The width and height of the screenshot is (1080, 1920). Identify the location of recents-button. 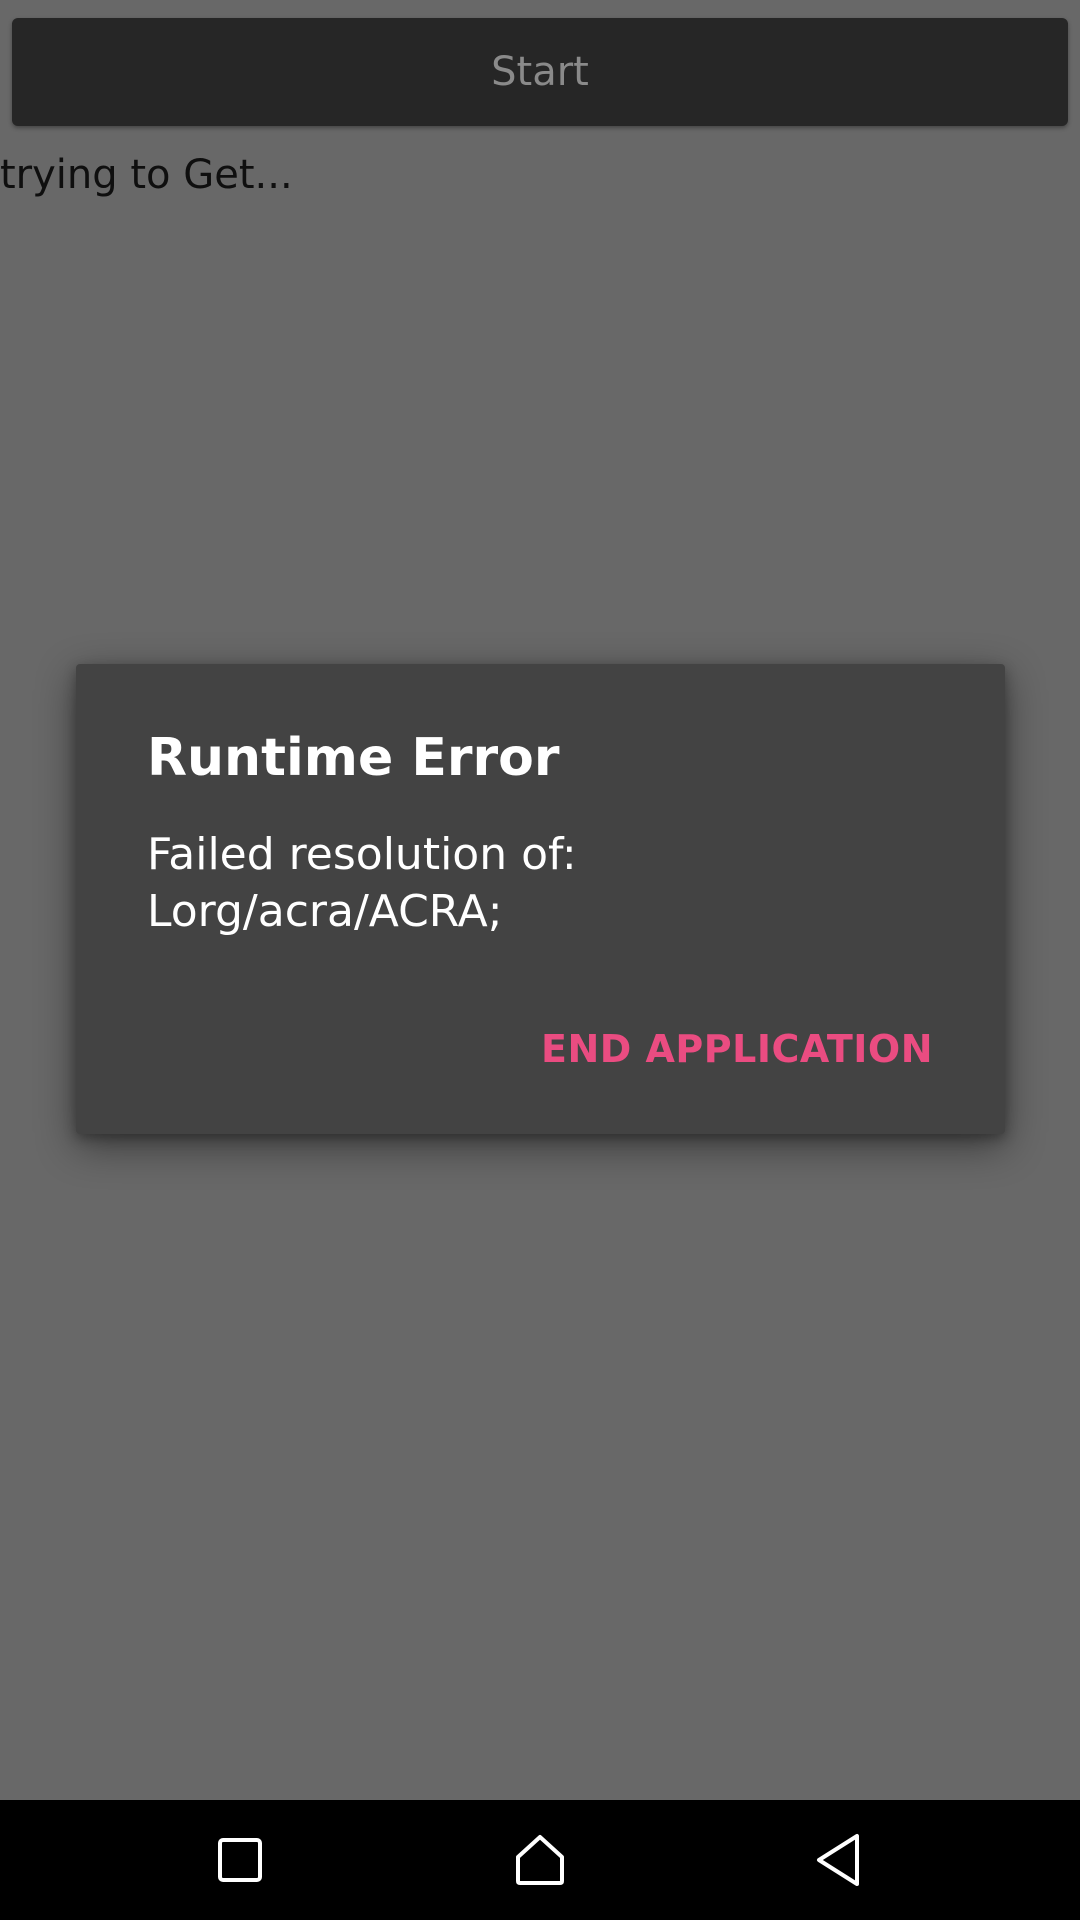
(240, 1860).